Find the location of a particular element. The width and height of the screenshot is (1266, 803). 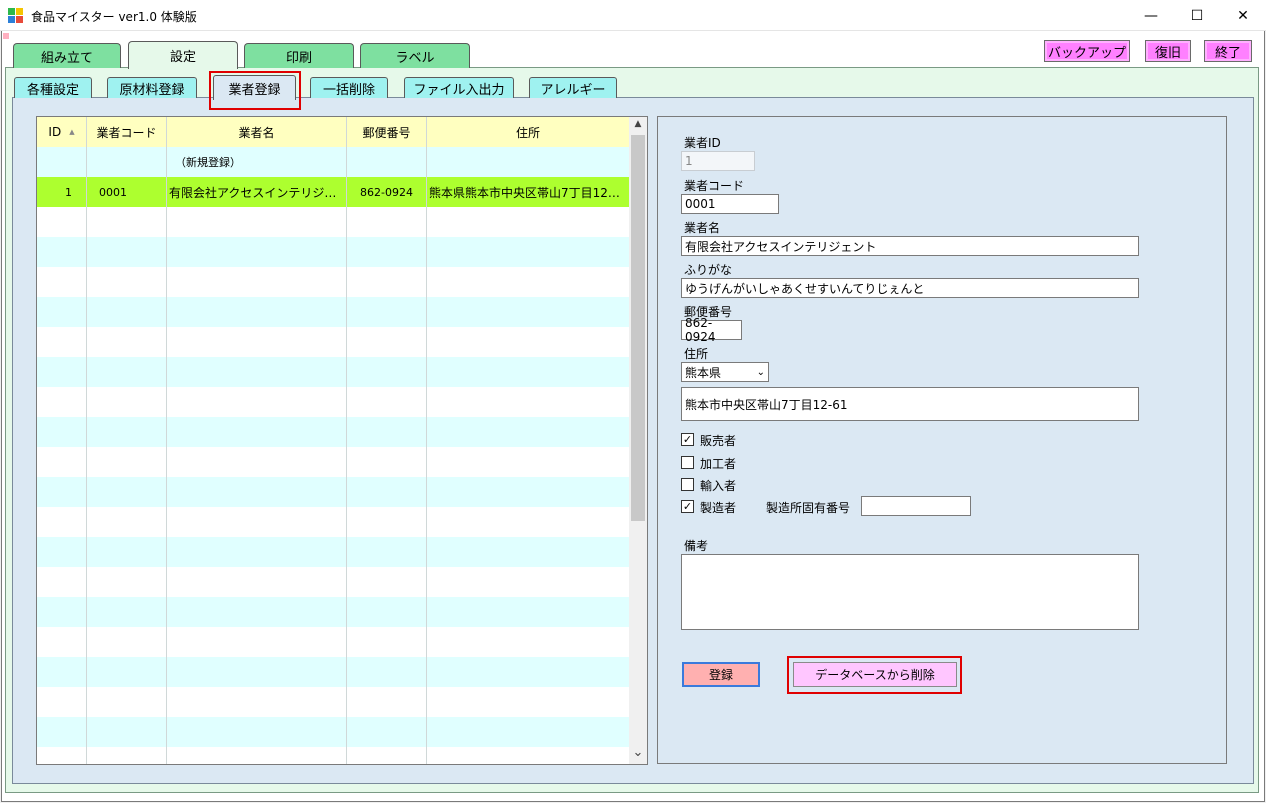

close-button: ✕ is located at coordinates (1243, 15).